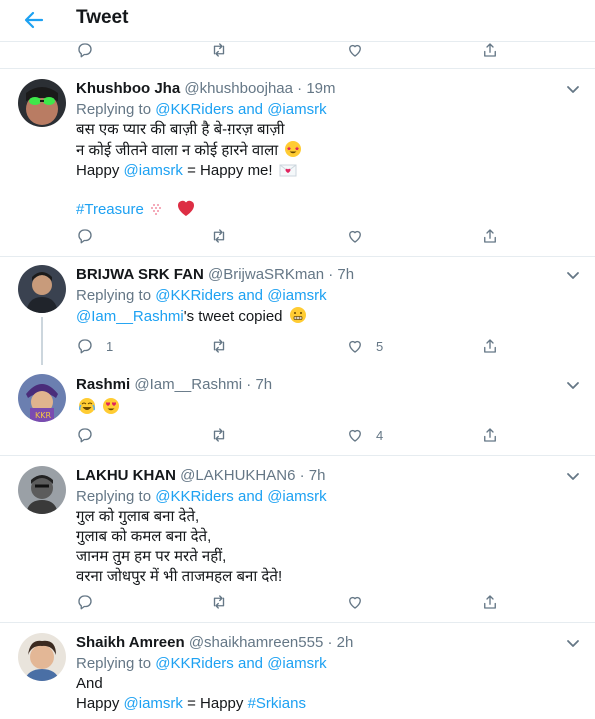 This screenshot has width=595, height=719. What do you see at coordinates (130, 642) in the screenshot?
I see `author-name: Shaikh Amreen` at bounding box center [130, 642].